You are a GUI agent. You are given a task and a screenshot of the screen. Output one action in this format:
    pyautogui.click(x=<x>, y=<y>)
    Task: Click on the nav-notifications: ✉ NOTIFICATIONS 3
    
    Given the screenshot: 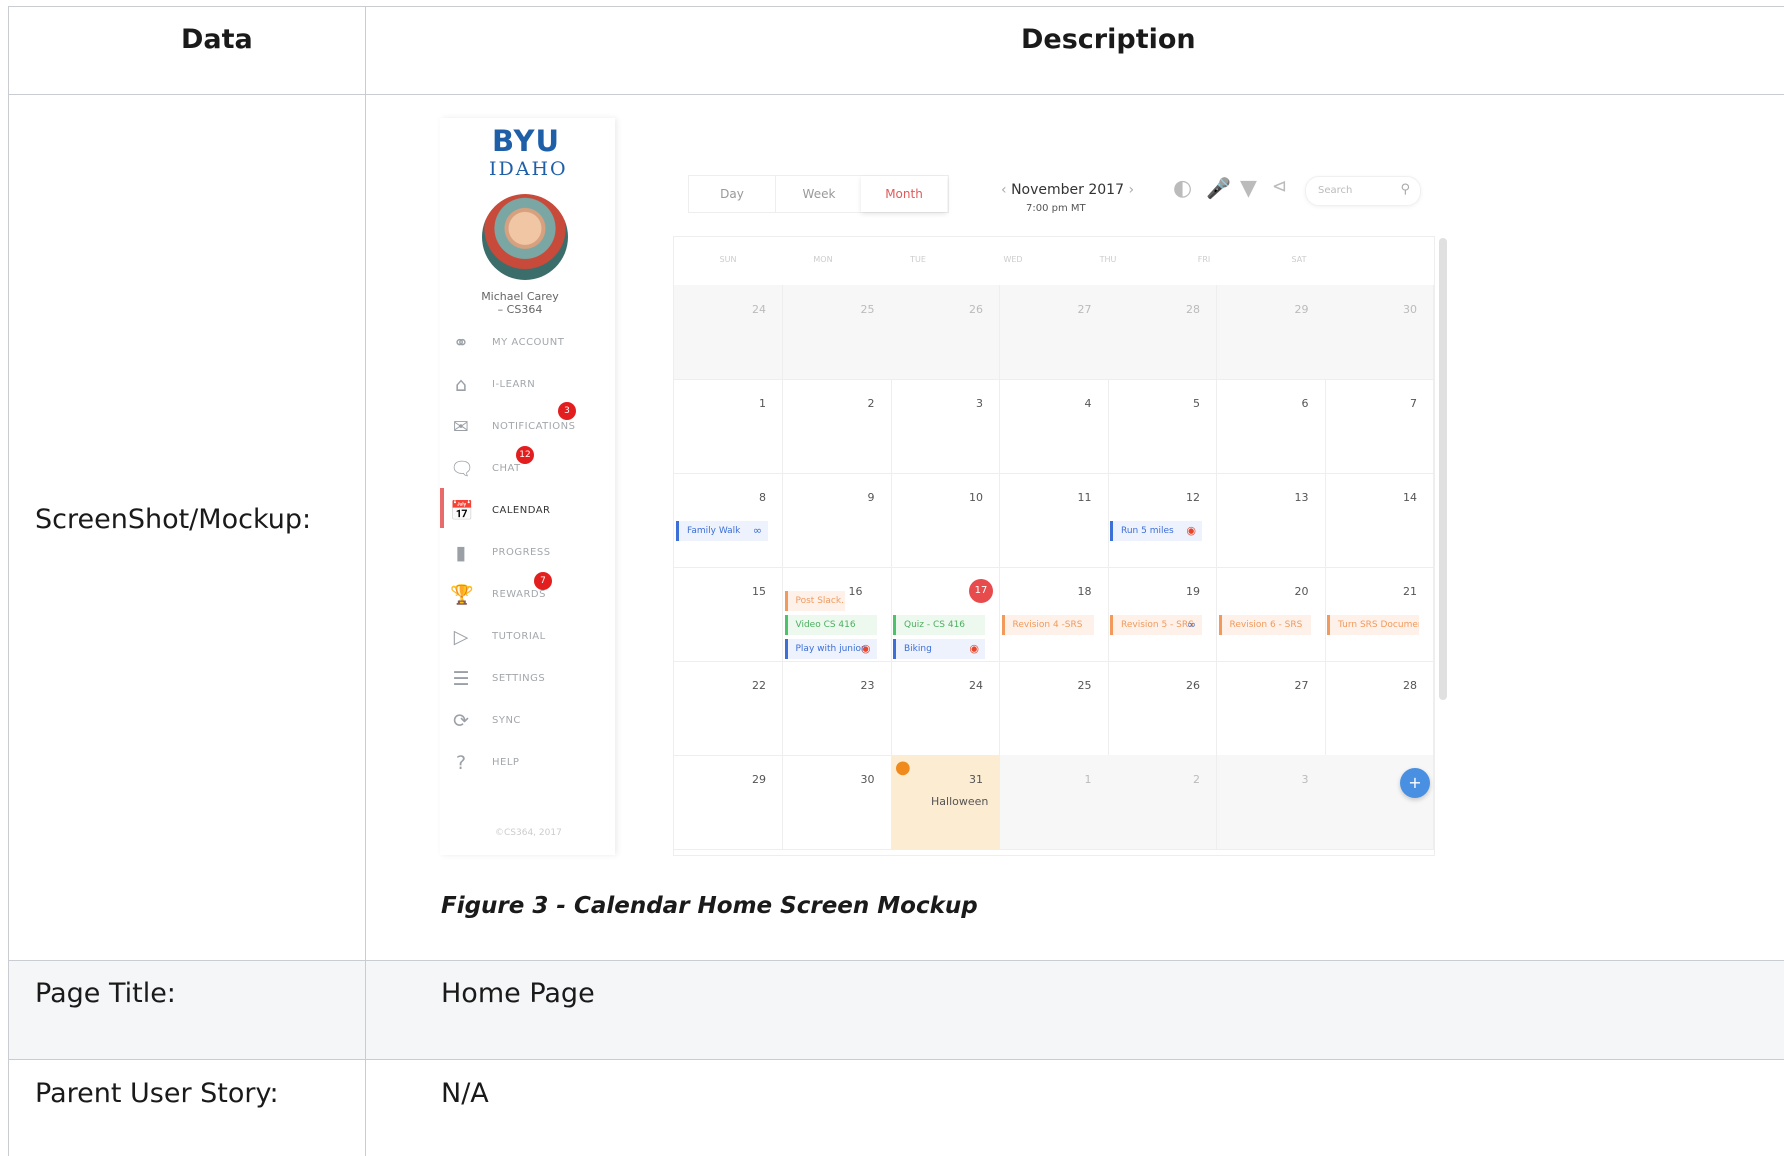 What is the action you would take?
    pyautogui.click(x=531, y=423)
    